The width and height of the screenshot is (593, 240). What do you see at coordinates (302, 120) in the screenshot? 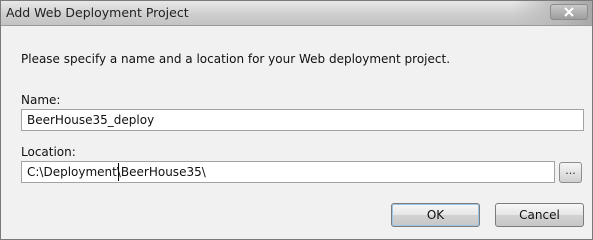
I see `name-field: BeerHouse35_deploy` at bounding box center [302, 120].